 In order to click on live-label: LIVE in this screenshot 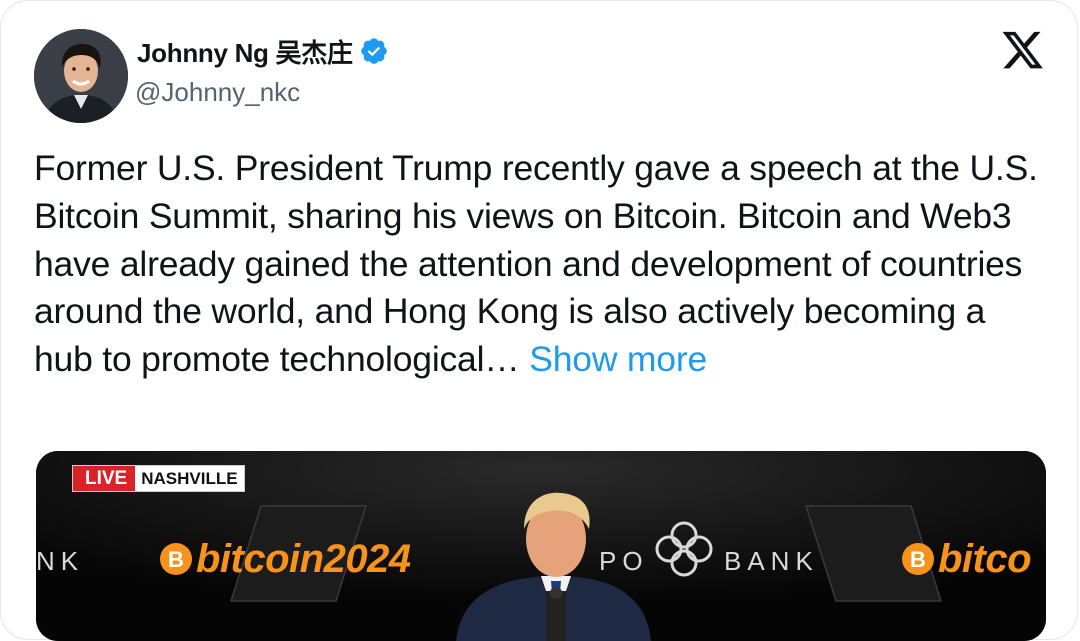, I will do `click(104, 478)`.